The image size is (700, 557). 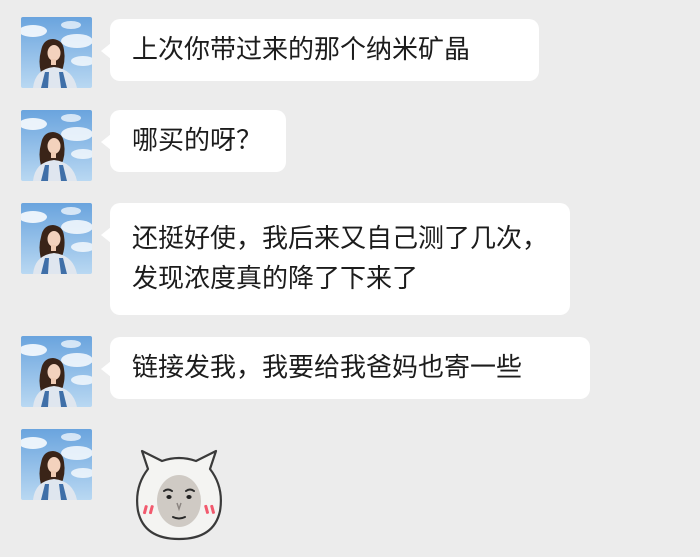 I want to click on message-text: 还挺好使，我后来又自己测了几次，发现浓度真的降了下来了, so click(x=340, y=259).